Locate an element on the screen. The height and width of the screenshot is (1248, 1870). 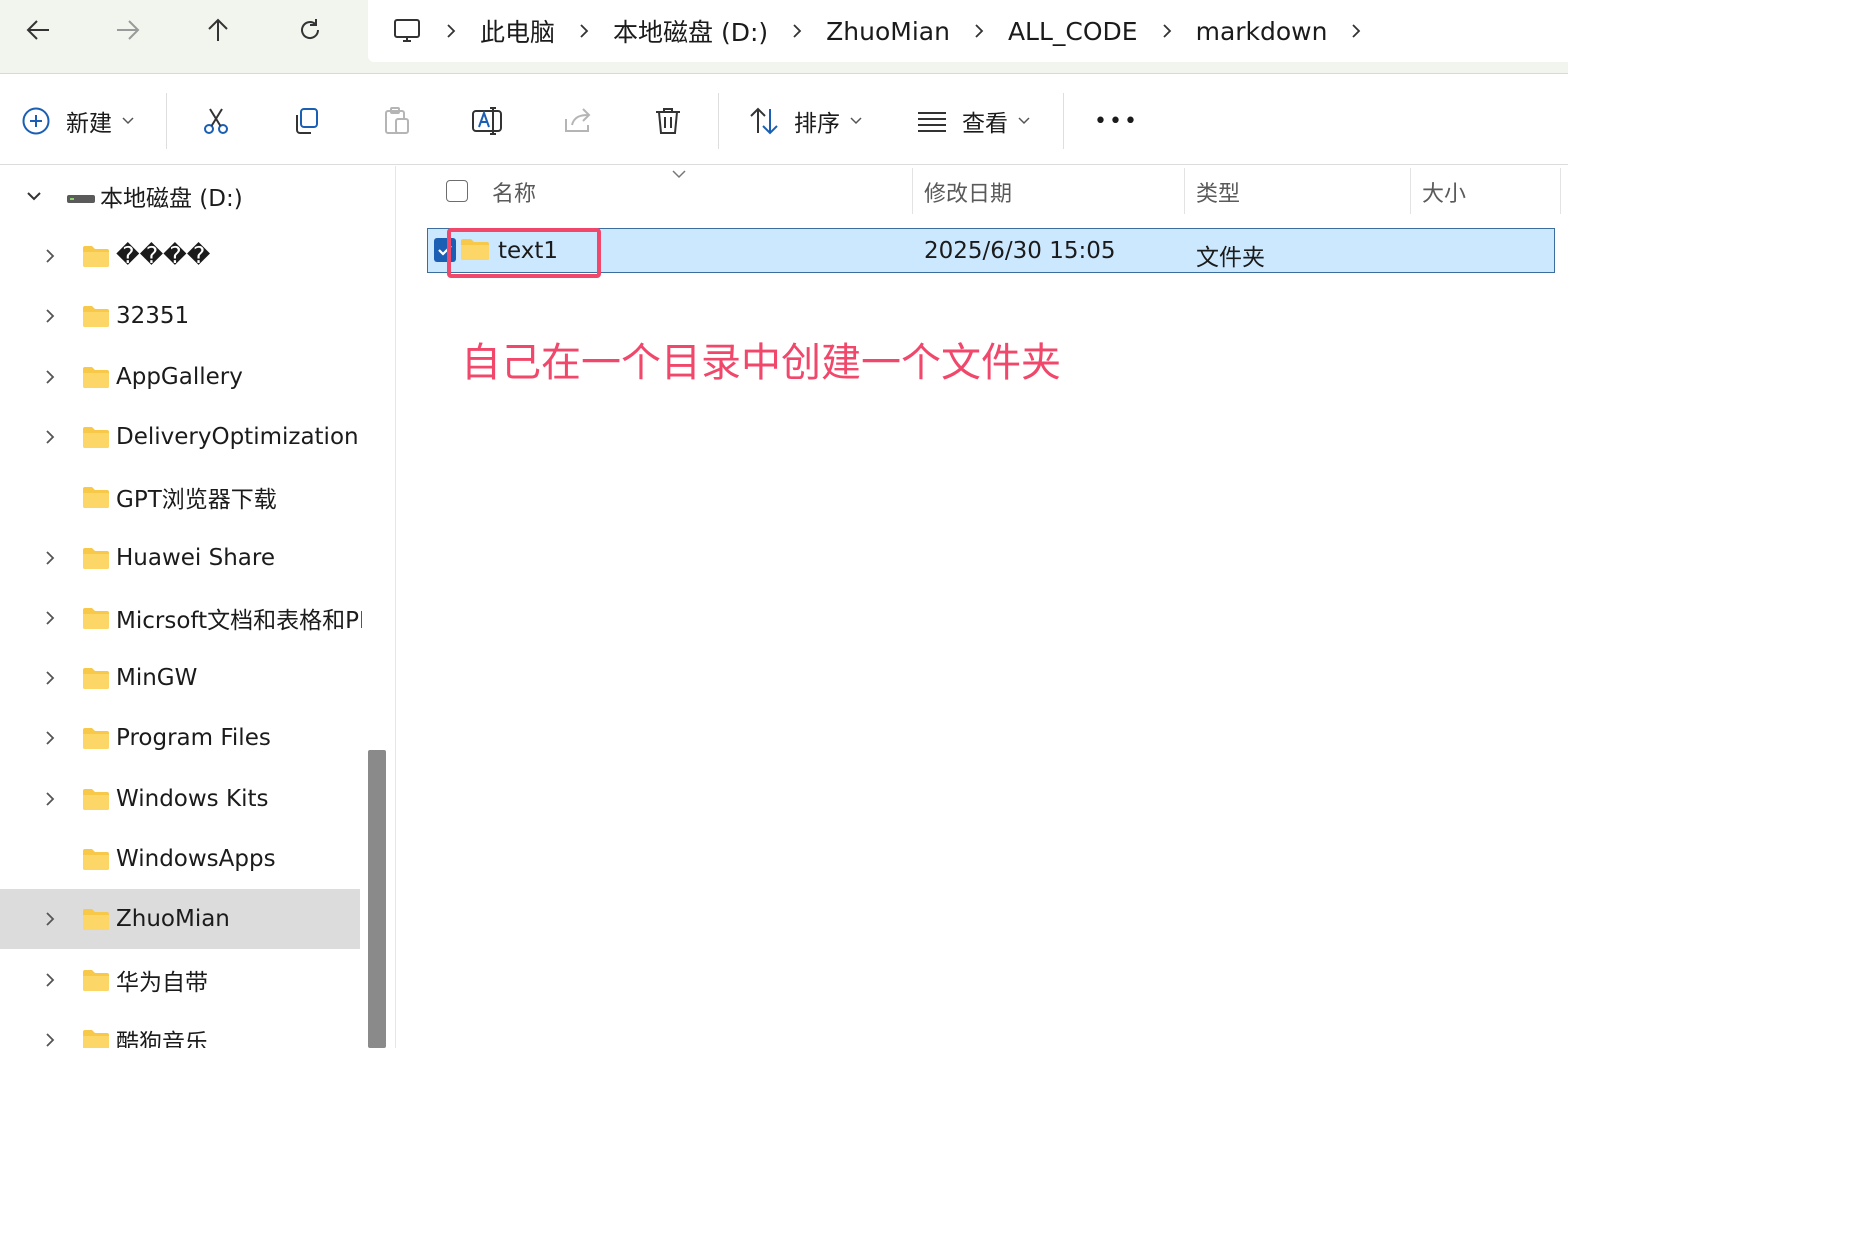
breadcrumb-zhuomian: ZhuoMian is located at coordinates (888, 31).